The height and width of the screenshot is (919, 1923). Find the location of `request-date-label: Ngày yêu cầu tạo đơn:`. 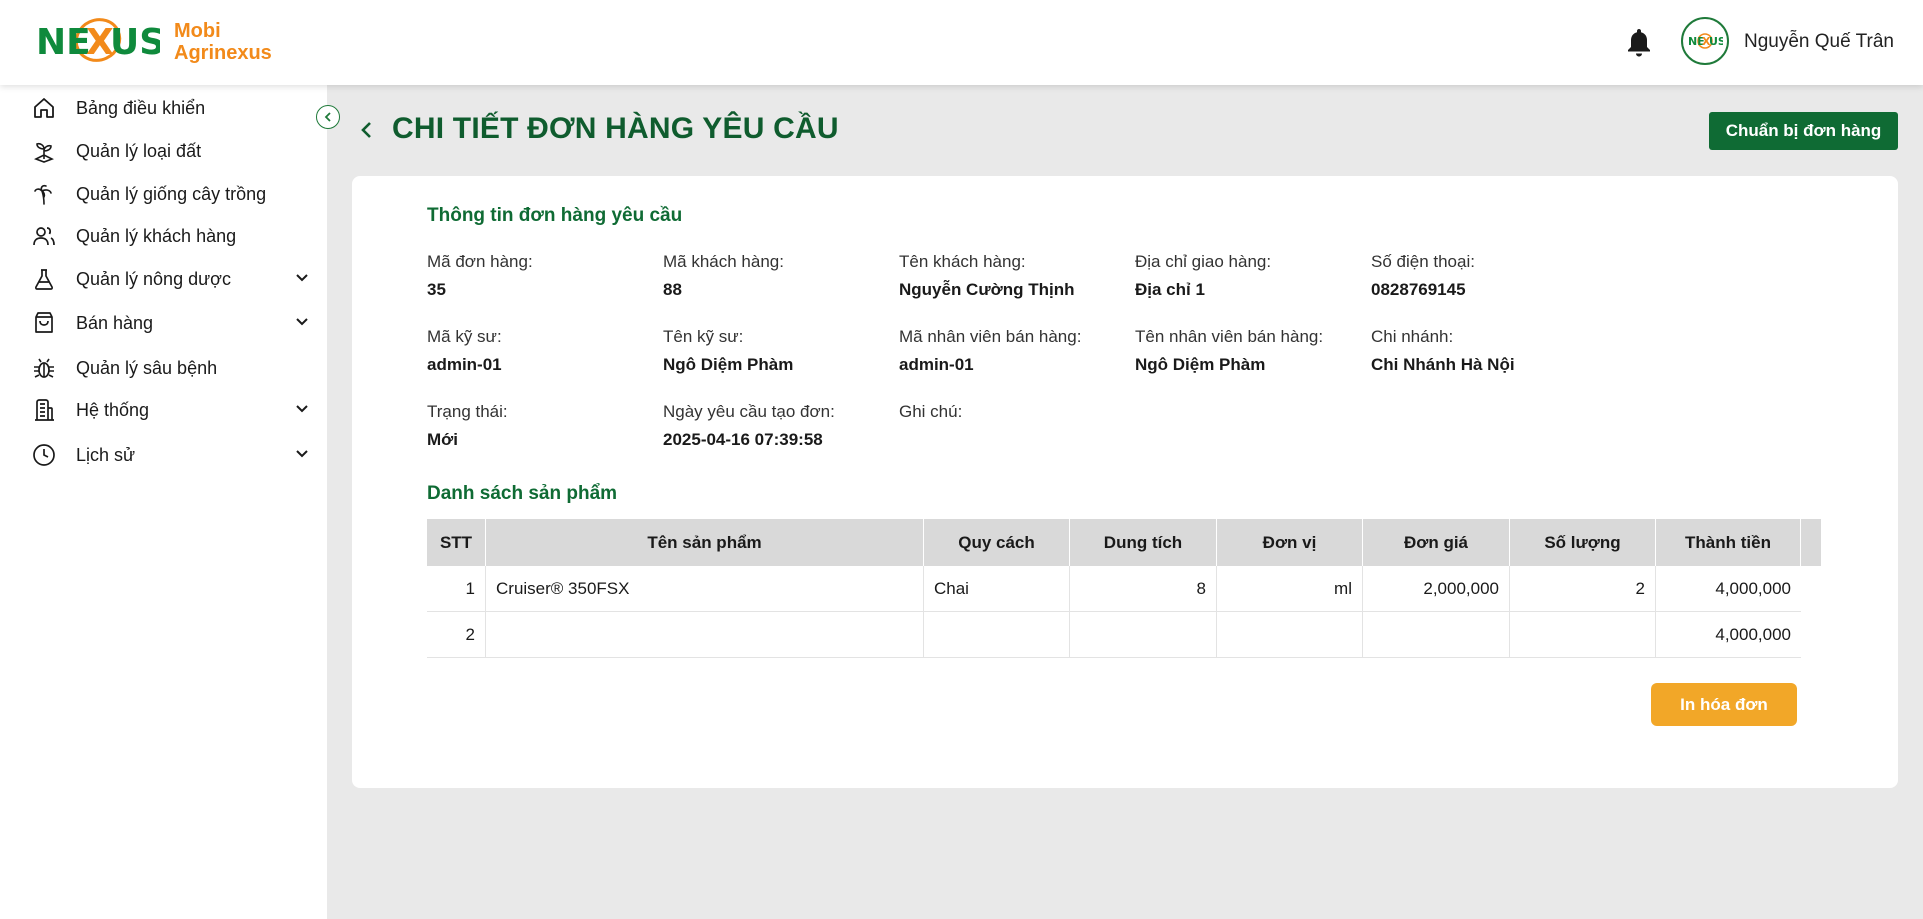

request-date-label: Ngày yêu cầu tạo đơn: is located at coordinates (749, 411).